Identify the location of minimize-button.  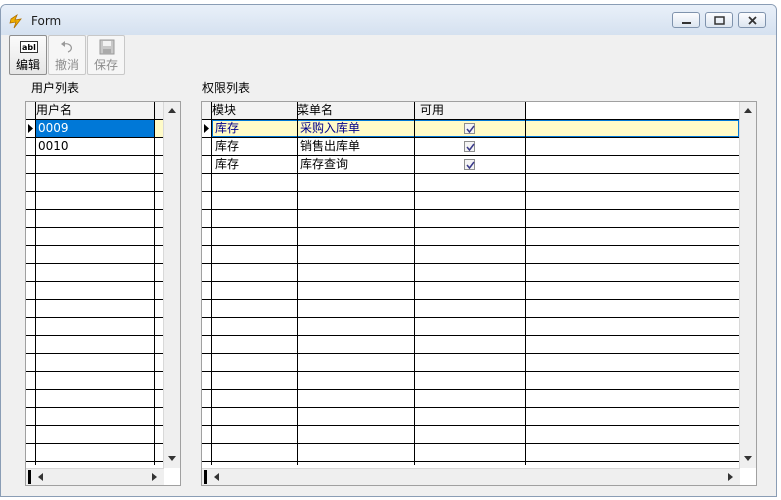
(686, 20).